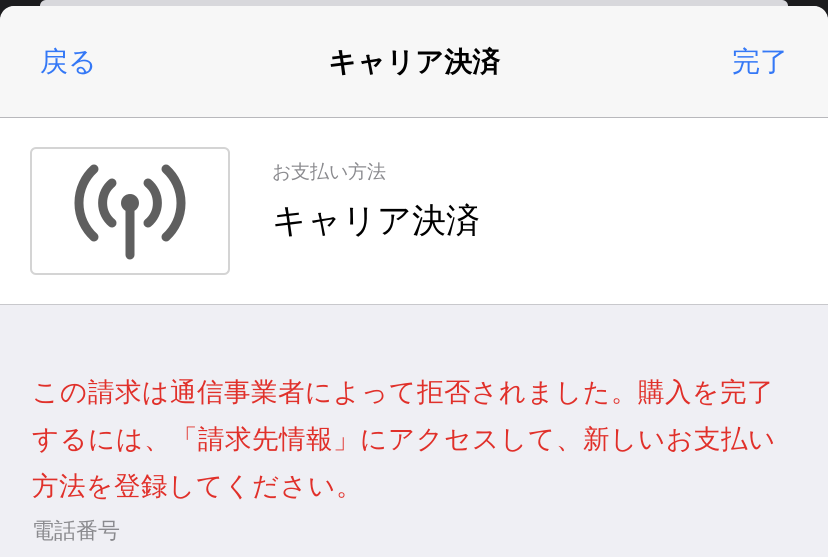 This screenshot has width=828, height=557. Describe the element at coordinates (68, 61) in the screenshot. I see `back-button: 戻る` at that location.